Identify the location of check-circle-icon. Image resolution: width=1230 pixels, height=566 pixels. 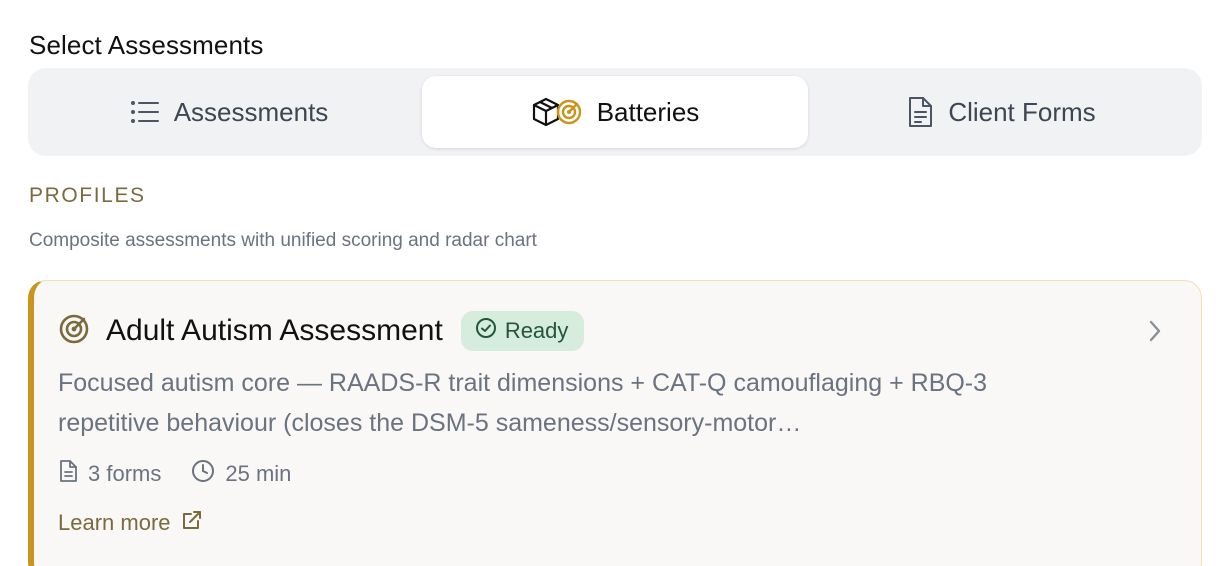
(486, 331).